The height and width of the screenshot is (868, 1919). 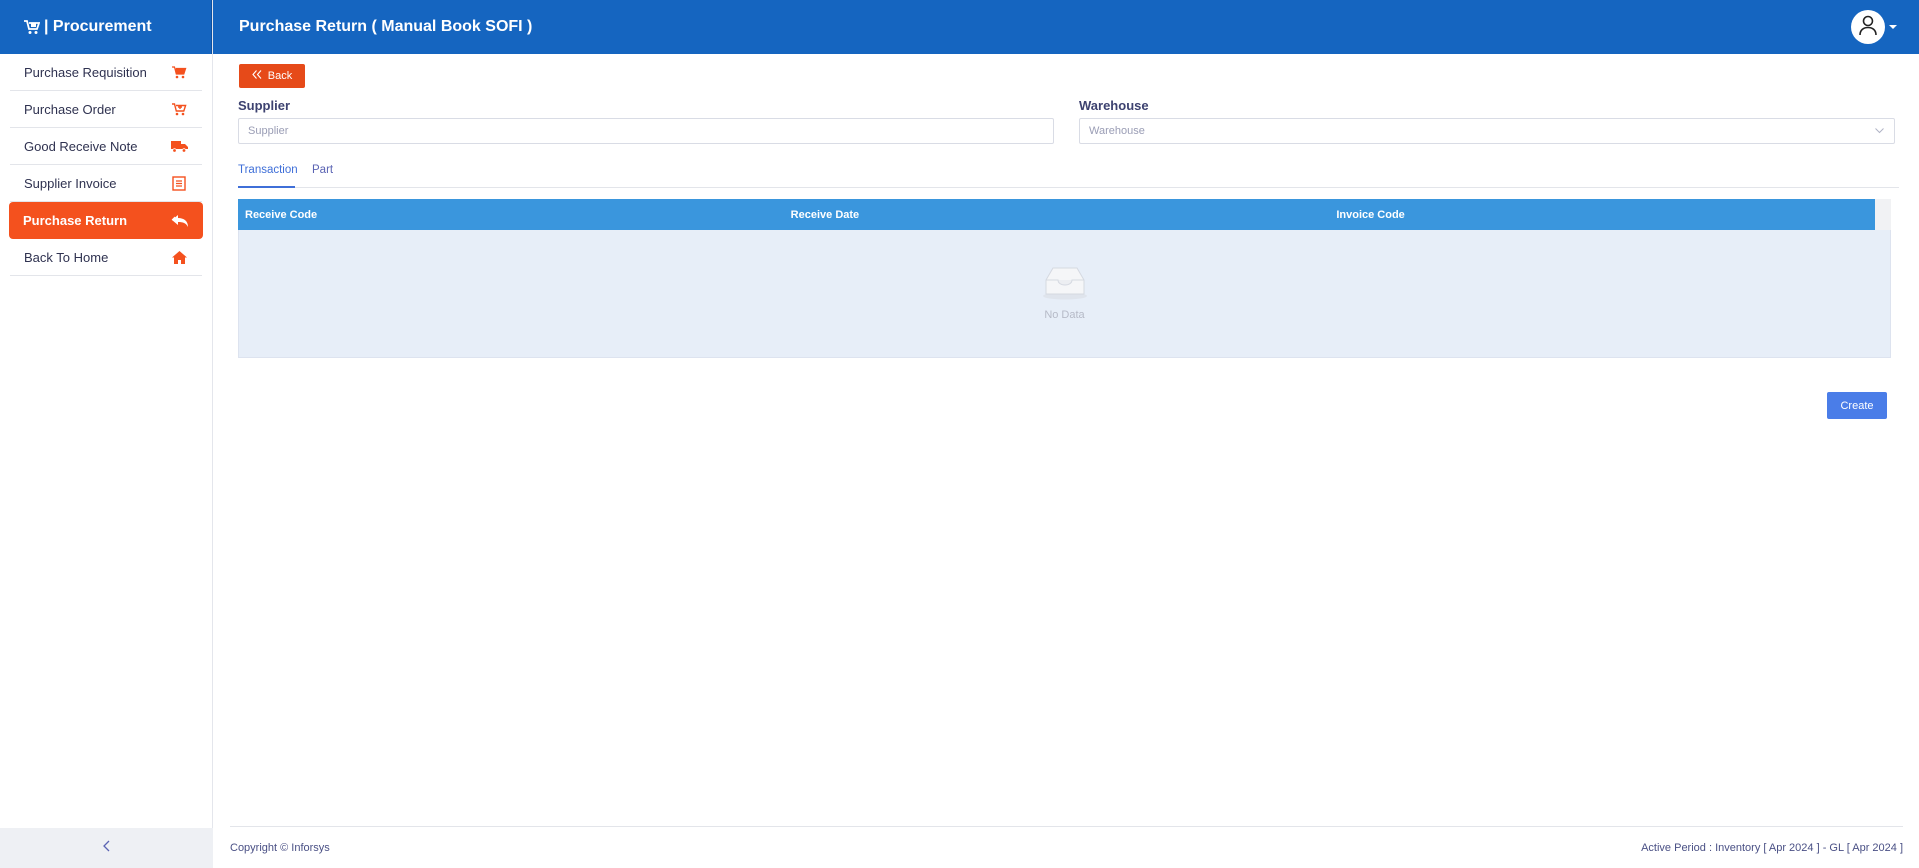 I want to click on column-header-receive-date: Receive Date, so click(x=1057, y=215).